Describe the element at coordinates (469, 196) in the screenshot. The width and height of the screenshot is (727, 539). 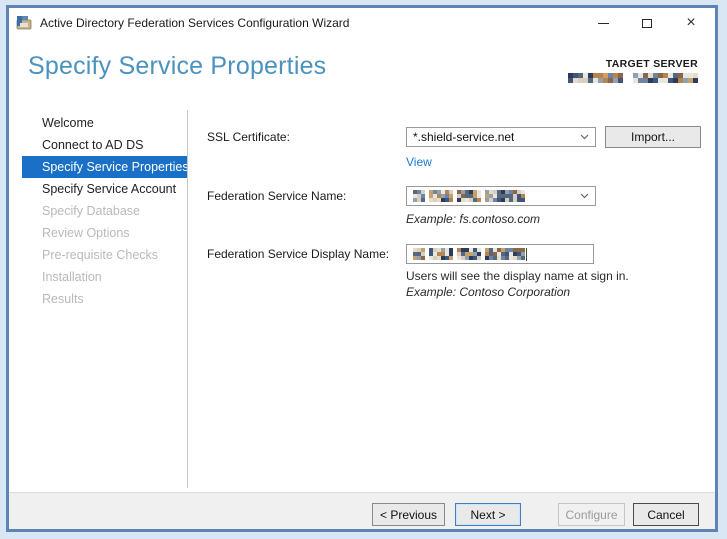
I see `redacted-federation-service-name` at that location.